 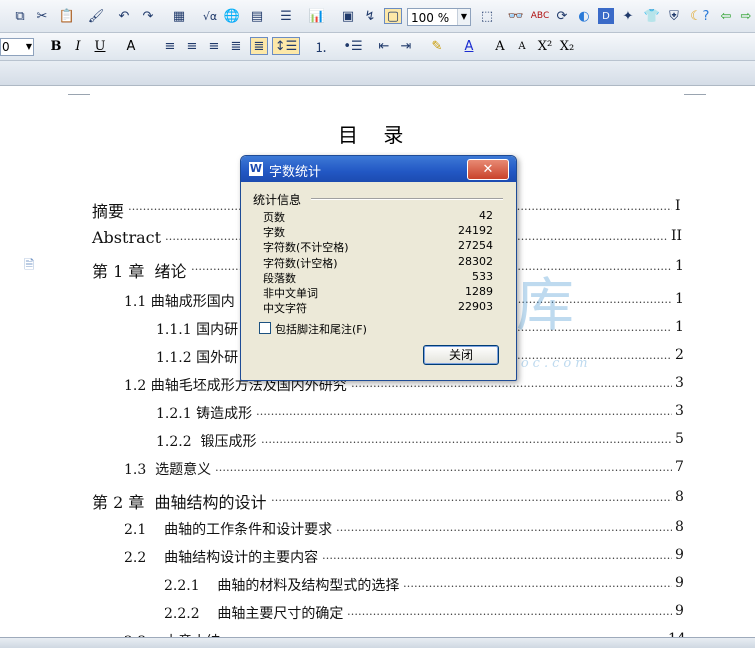 I want to click on table-icon: ▦, so click(x=179, y=16).